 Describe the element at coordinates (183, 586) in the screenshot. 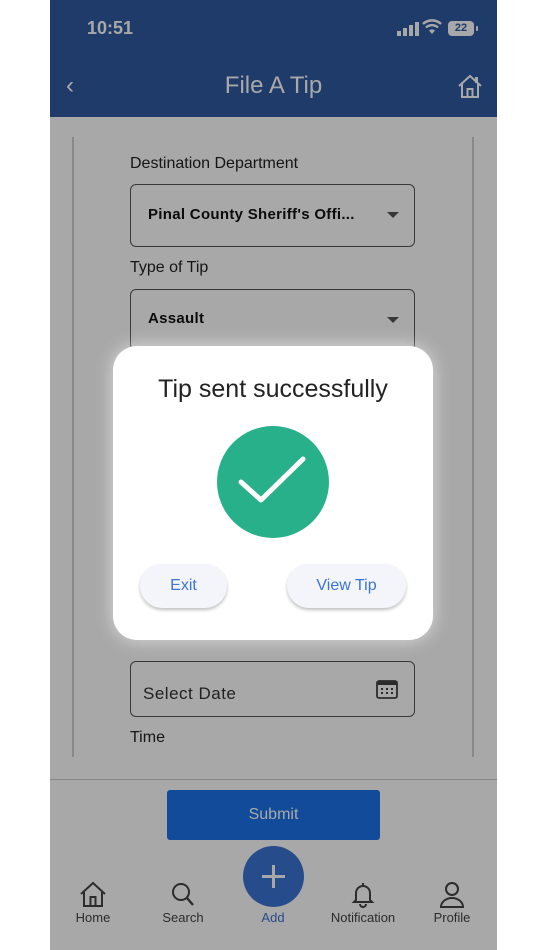

I see `exit-button: Exit` at that location.